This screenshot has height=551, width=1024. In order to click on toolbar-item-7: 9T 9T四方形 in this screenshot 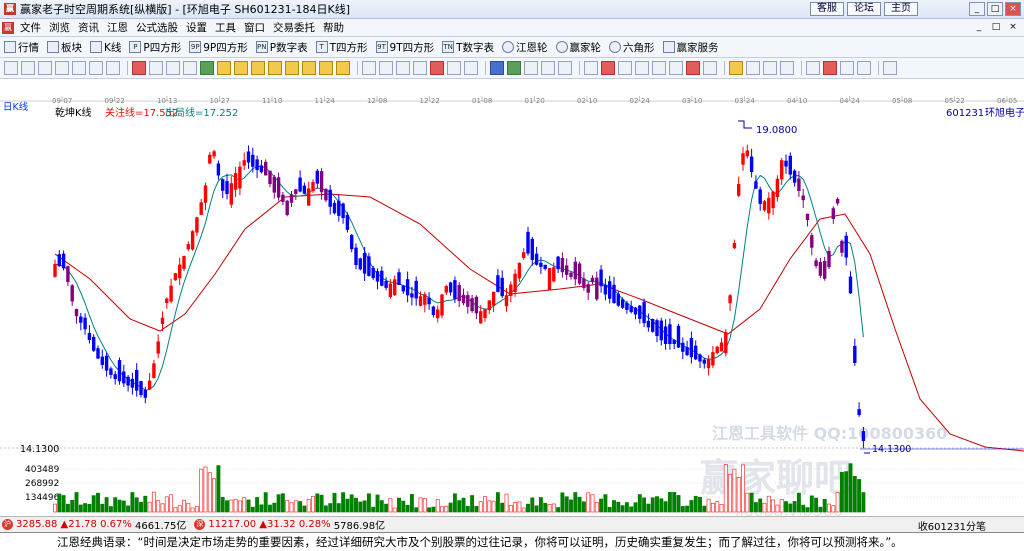, I will do `click(404, 47)`.